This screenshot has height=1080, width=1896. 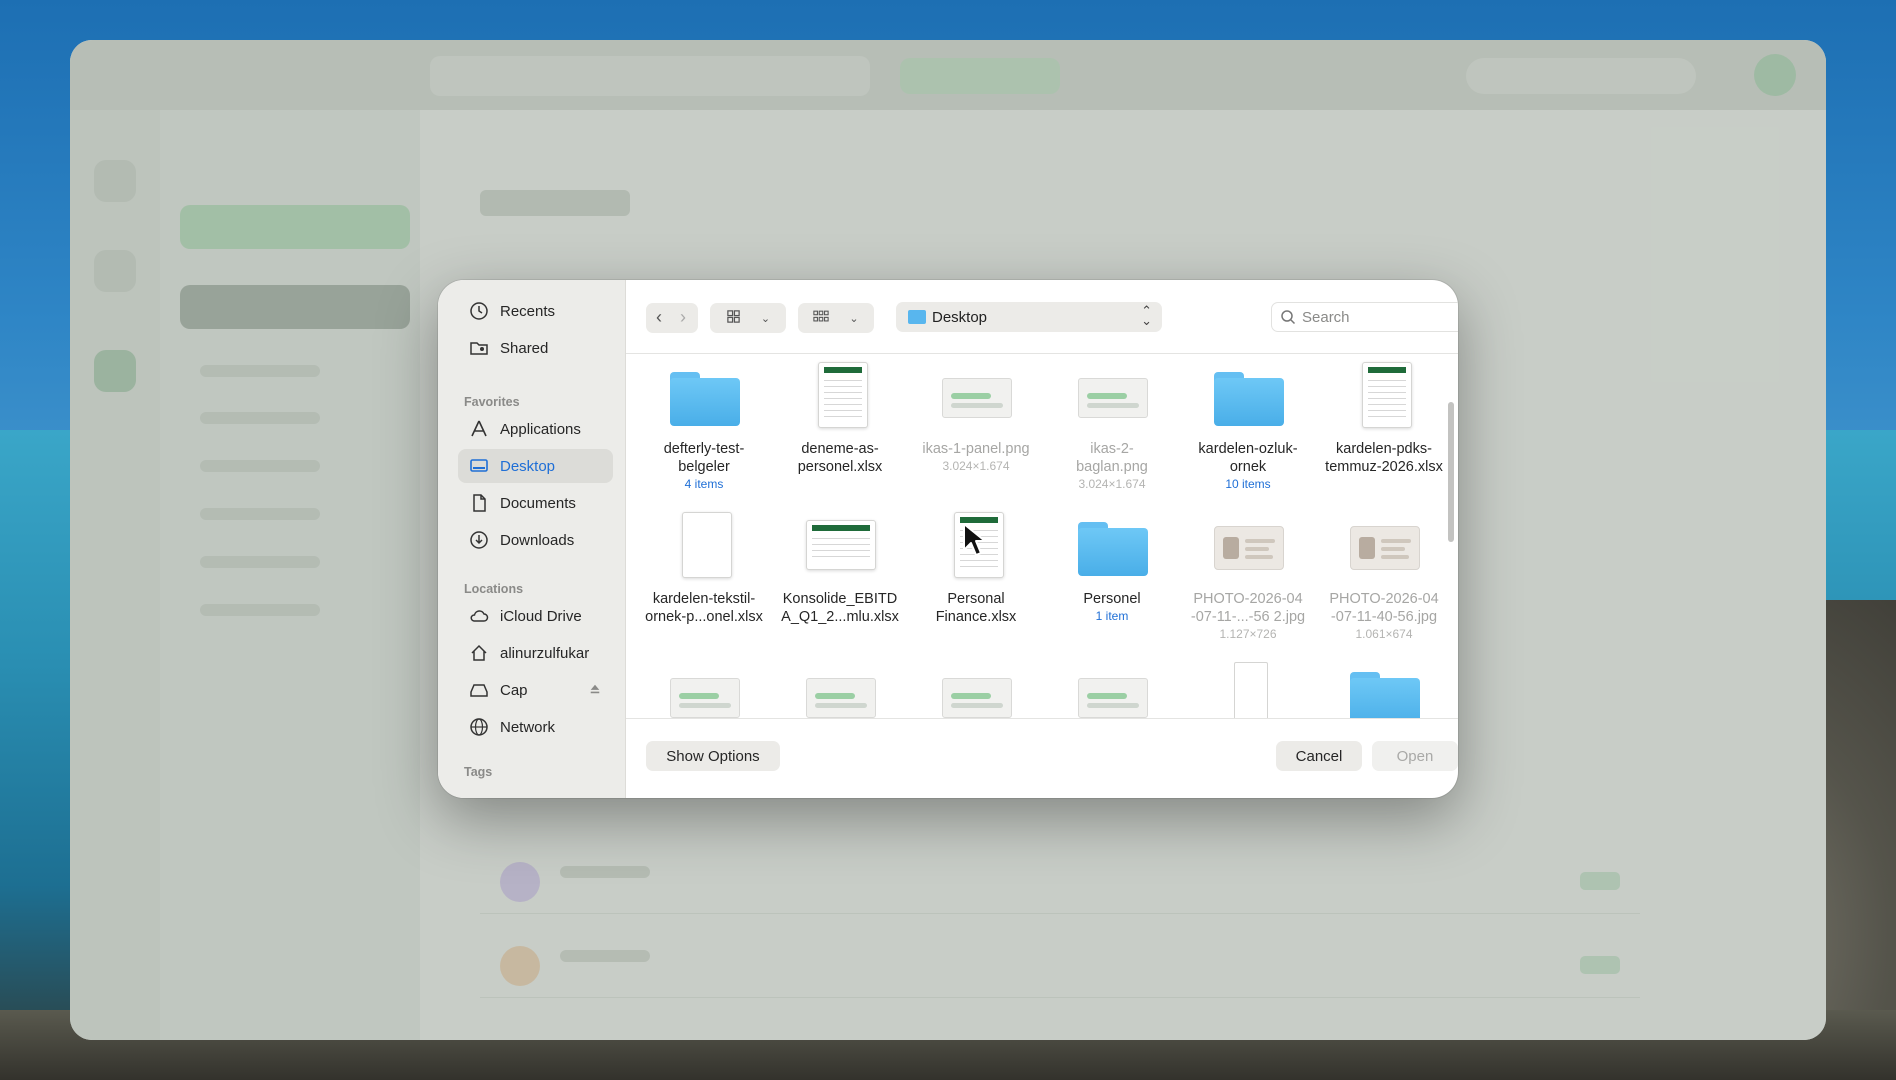 I want to click on location-label: Desktop, so click(x=960, y=317).